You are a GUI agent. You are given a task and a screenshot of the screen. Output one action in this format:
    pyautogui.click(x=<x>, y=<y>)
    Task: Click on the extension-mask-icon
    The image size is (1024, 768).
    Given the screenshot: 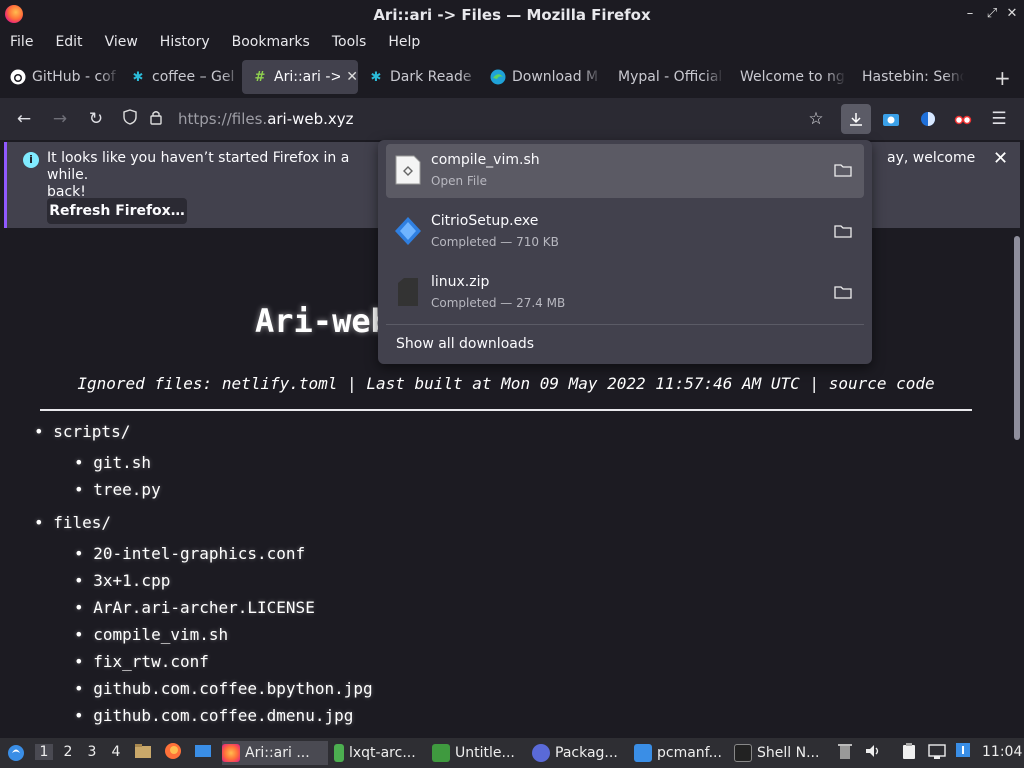 What is the action you would take?
    pyautogui.click(x=963, y=119)
    